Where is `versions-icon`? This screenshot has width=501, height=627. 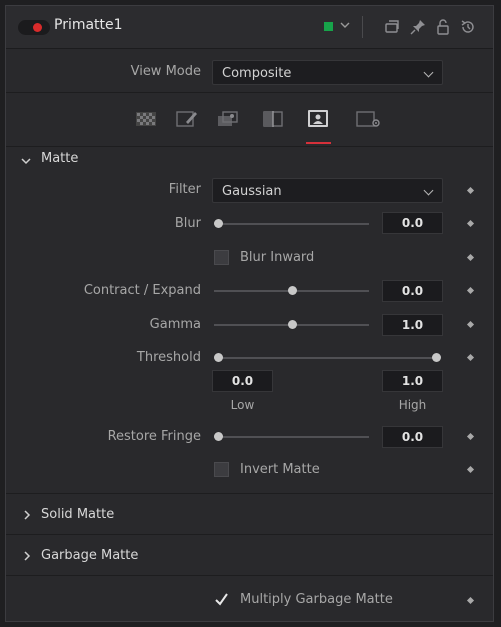
versions-icon is located at coordinates (392, 27).